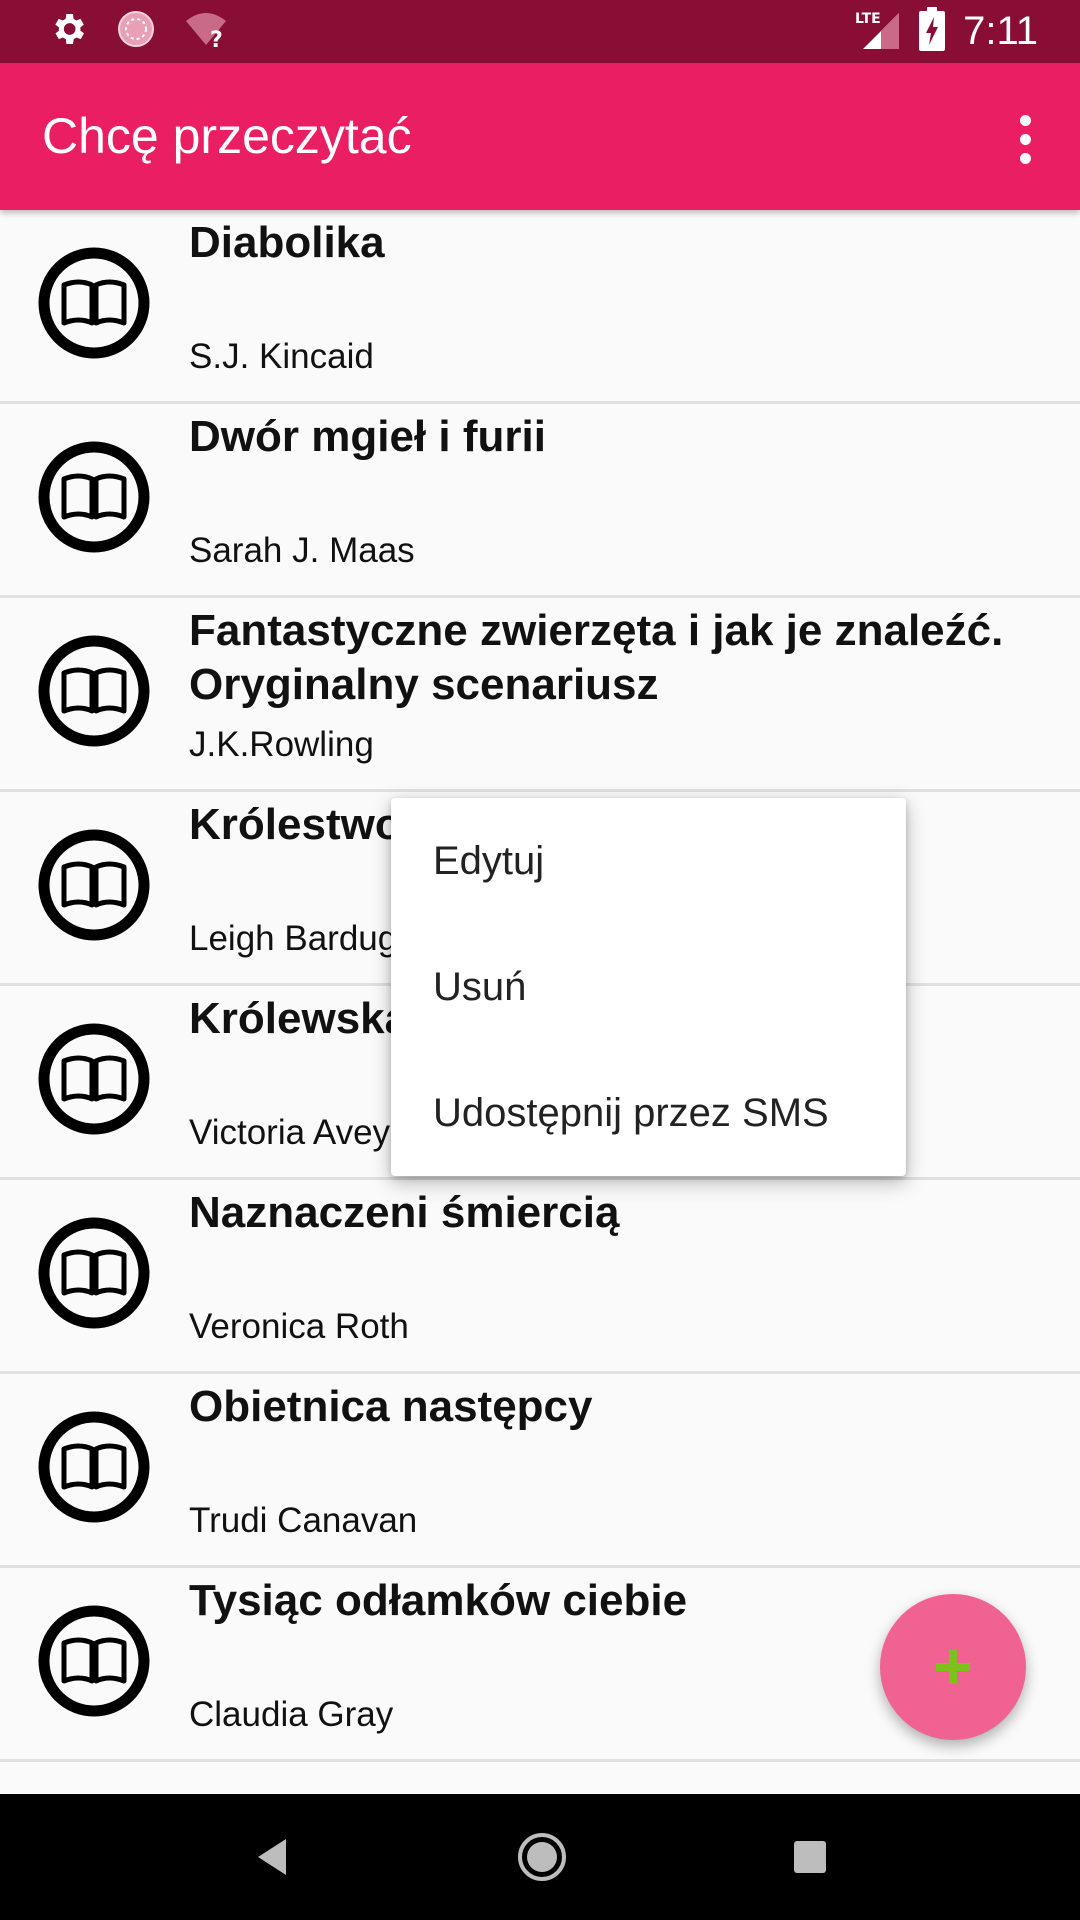  Describe the element at coordinates (540, 1471) in the screenshot. I see `list-item: Obietnica następcy Trudi Canavan` at that location.